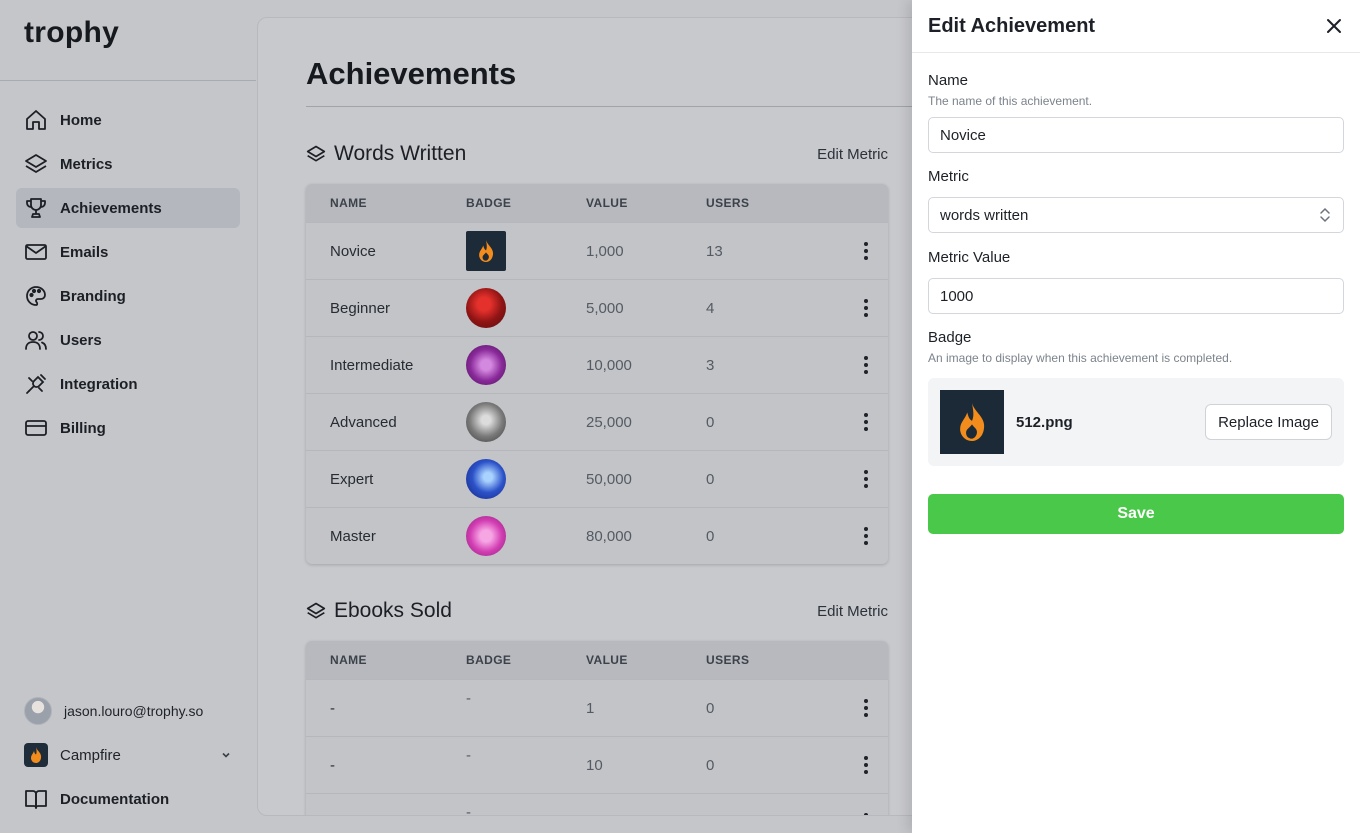 The image size is (1360, 833). I want to click on metric-select: words written, so click(1136, 215).